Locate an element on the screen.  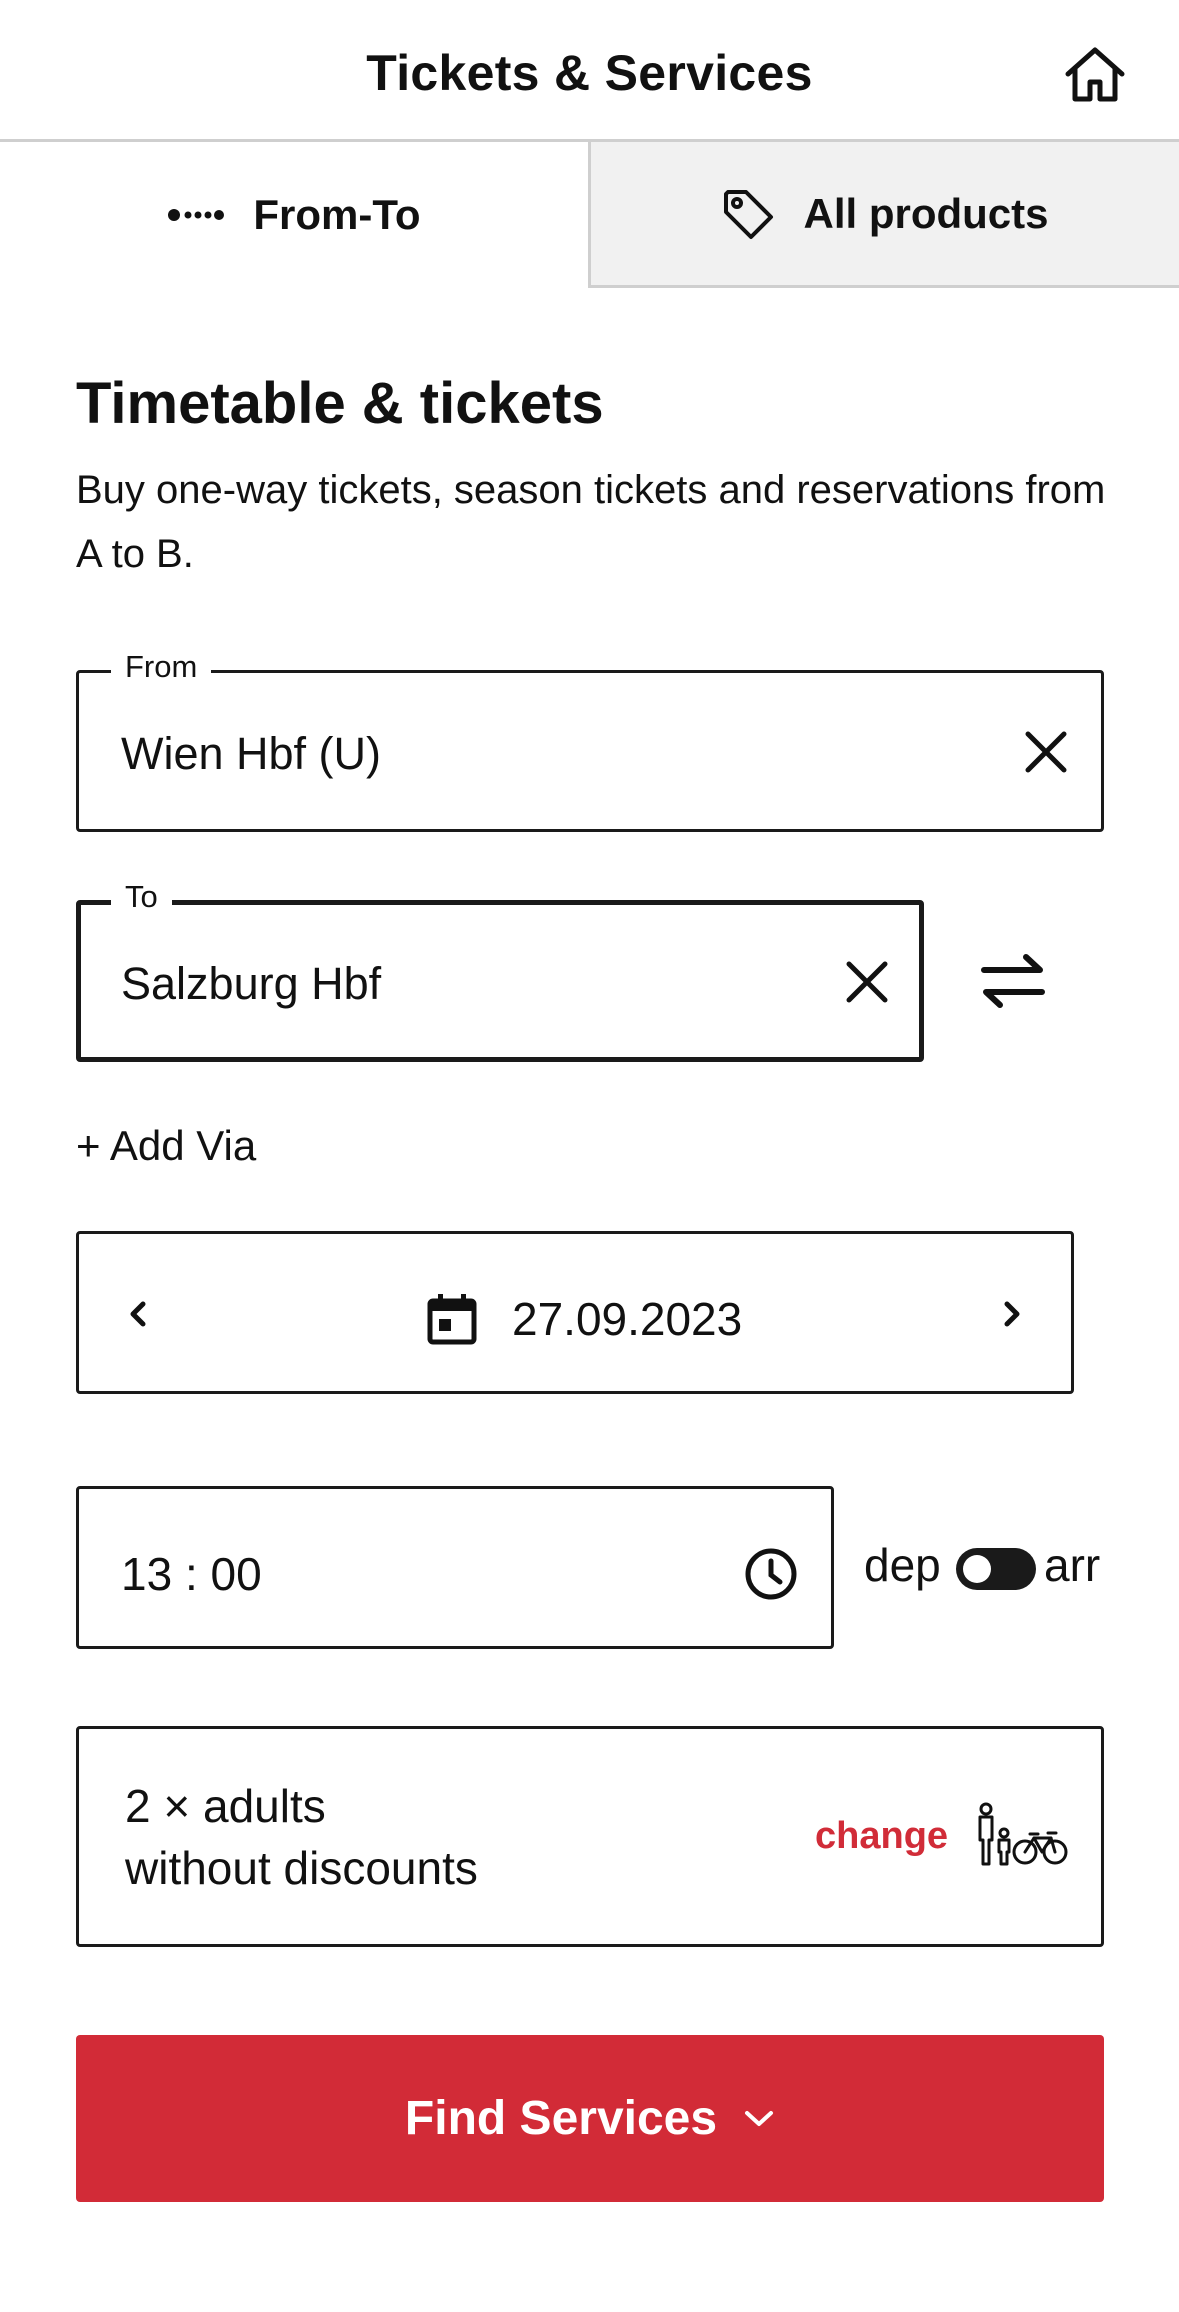
swap-stations-button is located at coordinates (1013, 981).